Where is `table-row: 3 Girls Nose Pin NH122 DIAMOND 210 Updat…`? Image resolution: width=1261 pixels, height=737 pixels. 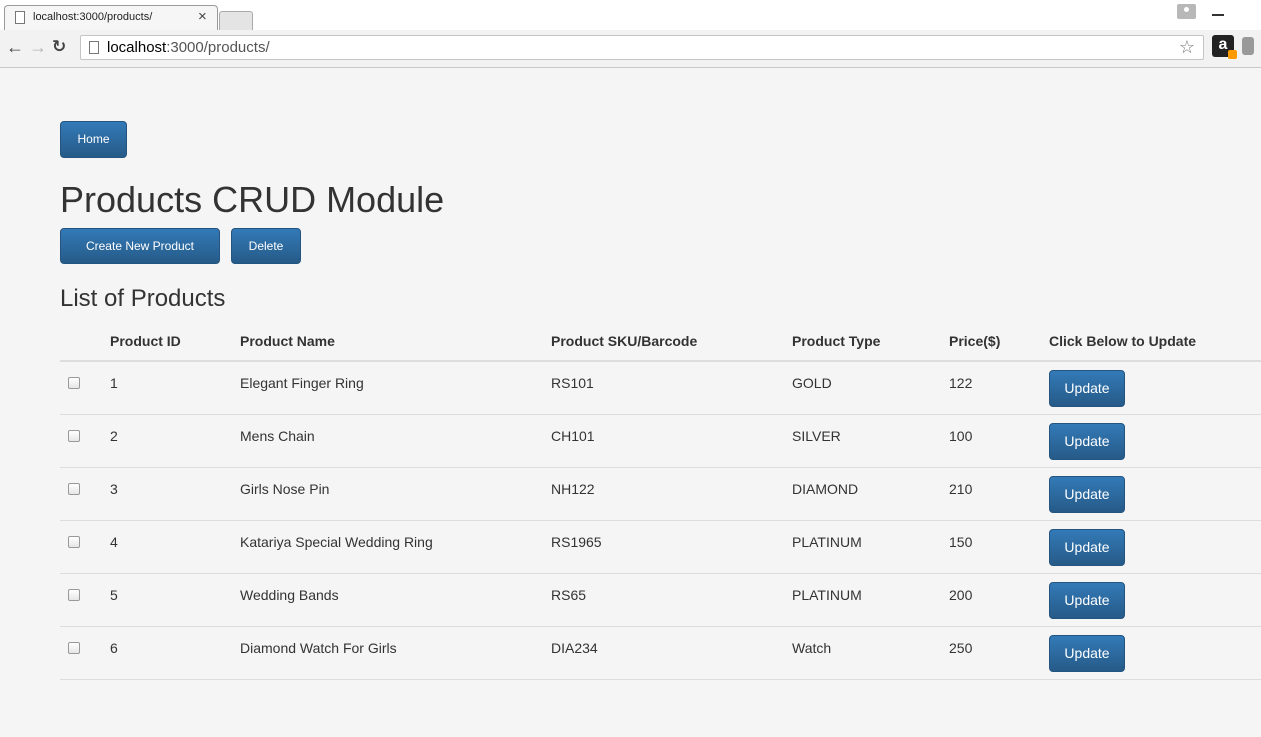
table-row: 3 Girls Nose Pin NH122 DIAMOND 210 Updat… is located at coordinates (660, 494).